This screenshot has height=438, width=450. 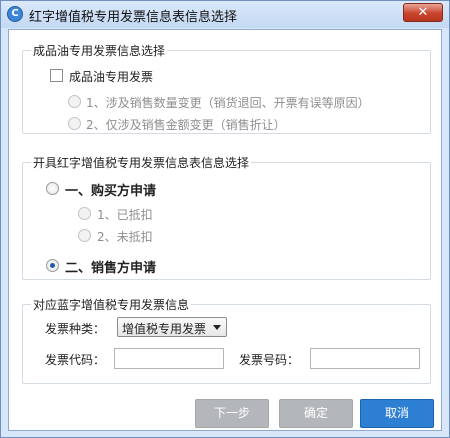 I want to click on invoice-number-label: 发票号码：, so click(x=269, y=360).